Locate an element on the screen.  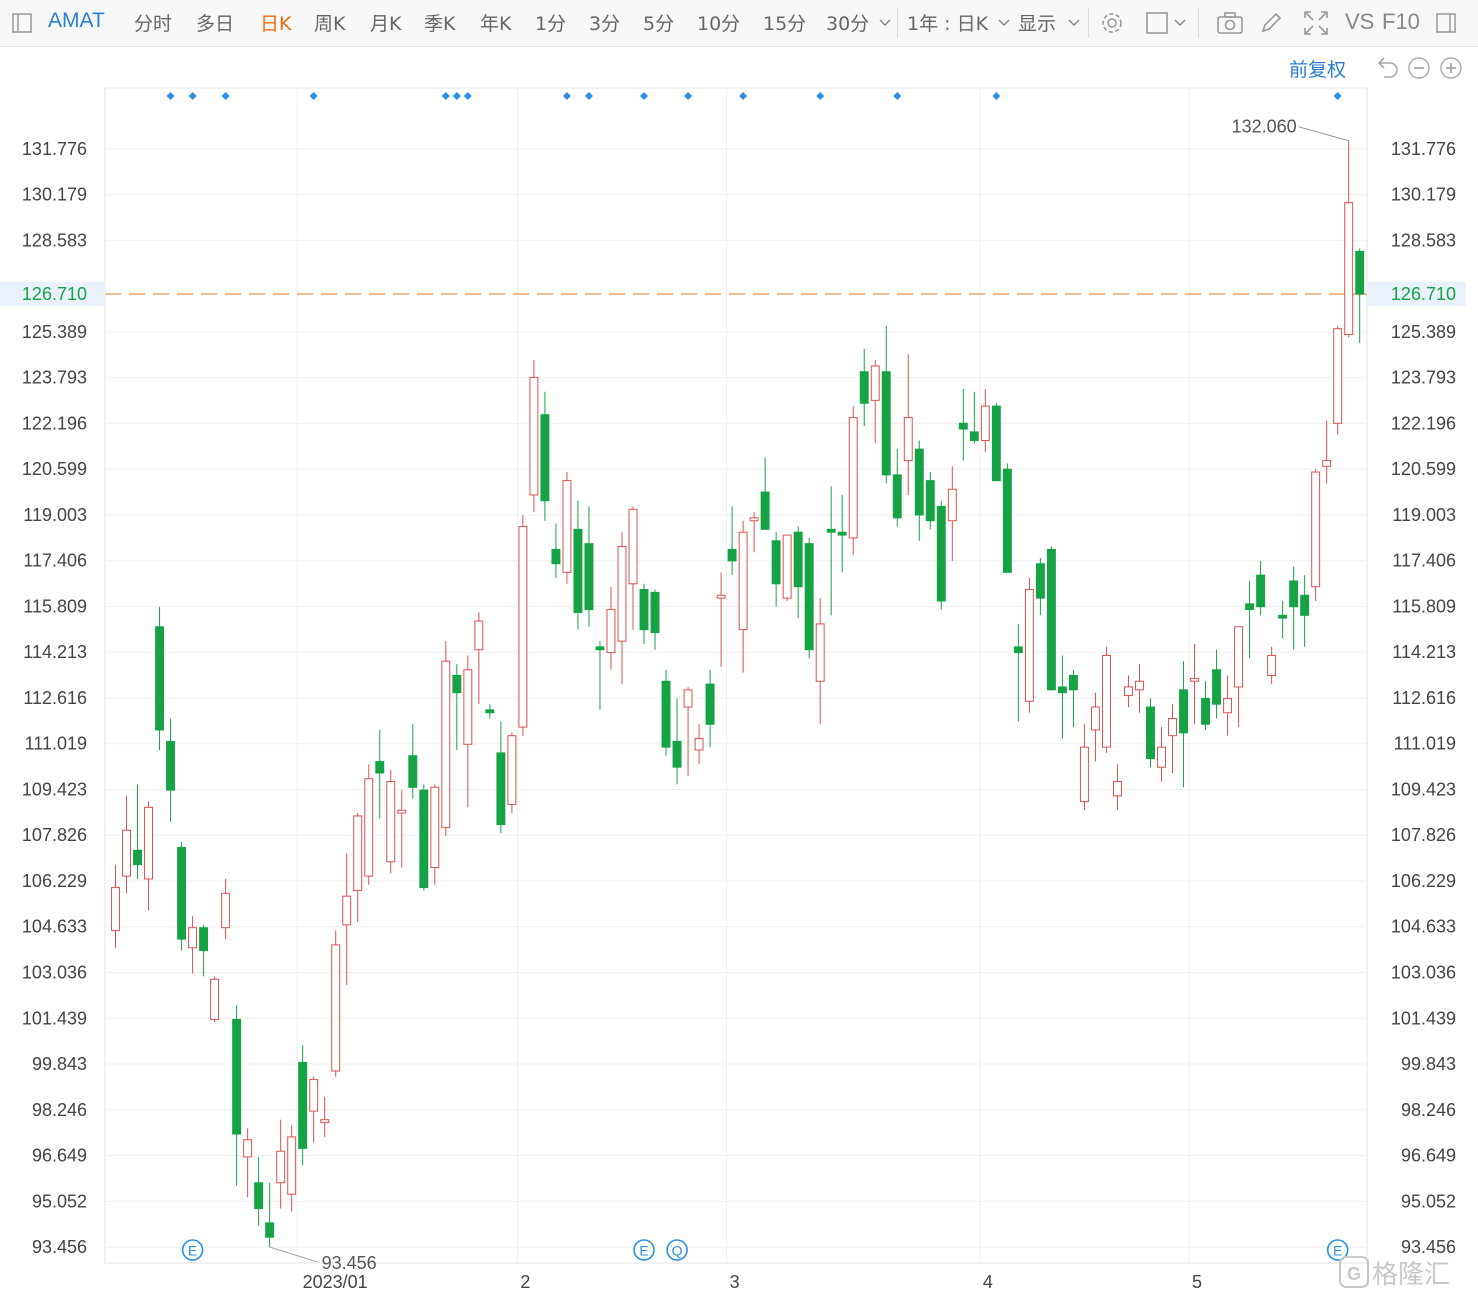
y-tick-label-right: 114.213 is located at coordinates (1424, 652).